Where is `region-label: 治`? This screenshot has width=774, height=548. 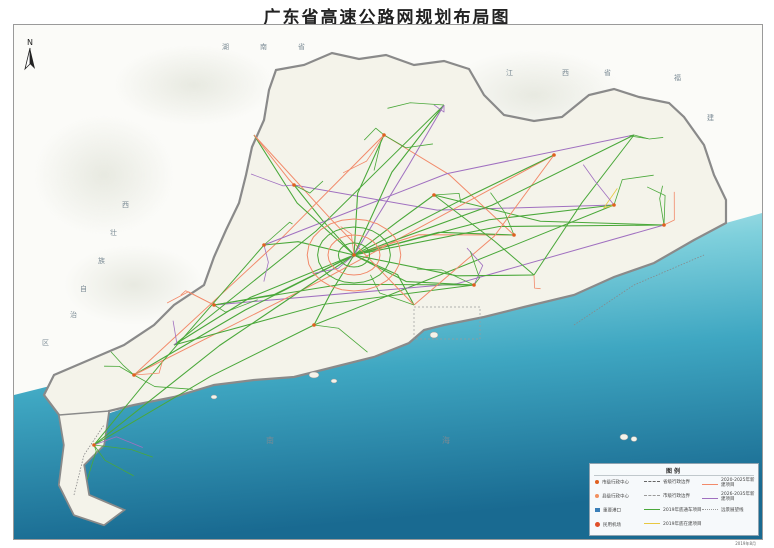 region-label: 治 is located at coordinates (73, 314).